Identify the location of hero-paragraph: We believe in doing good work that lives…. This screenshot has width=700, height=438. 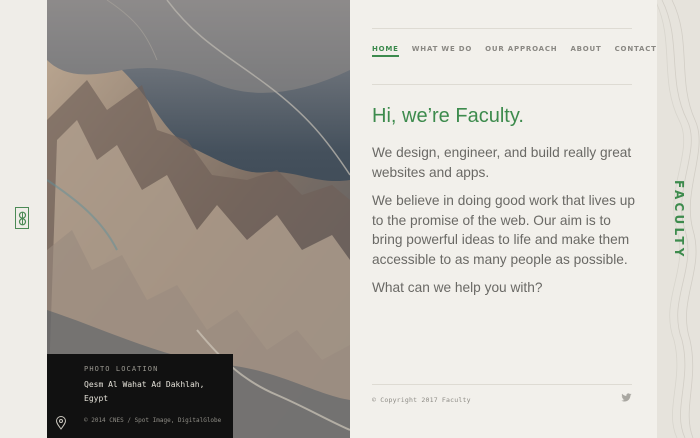
(504, 230).